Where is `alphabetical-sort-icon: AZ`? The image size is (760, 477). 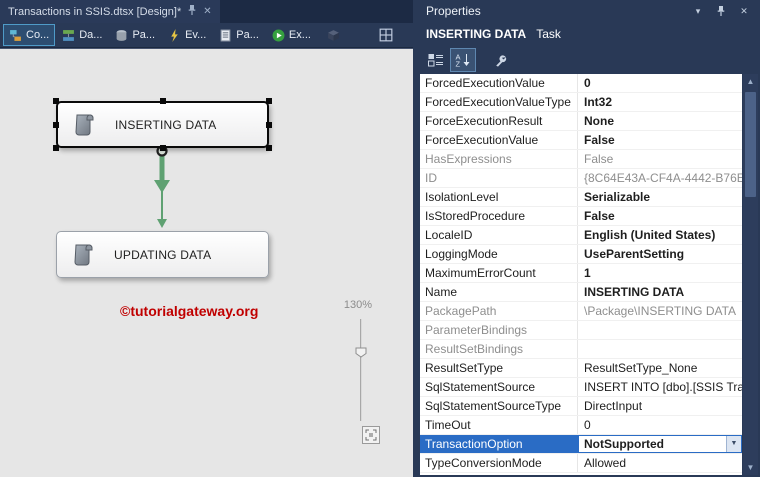 alphabetical-sort-icon: AZ is located at coordinates (463, 60).